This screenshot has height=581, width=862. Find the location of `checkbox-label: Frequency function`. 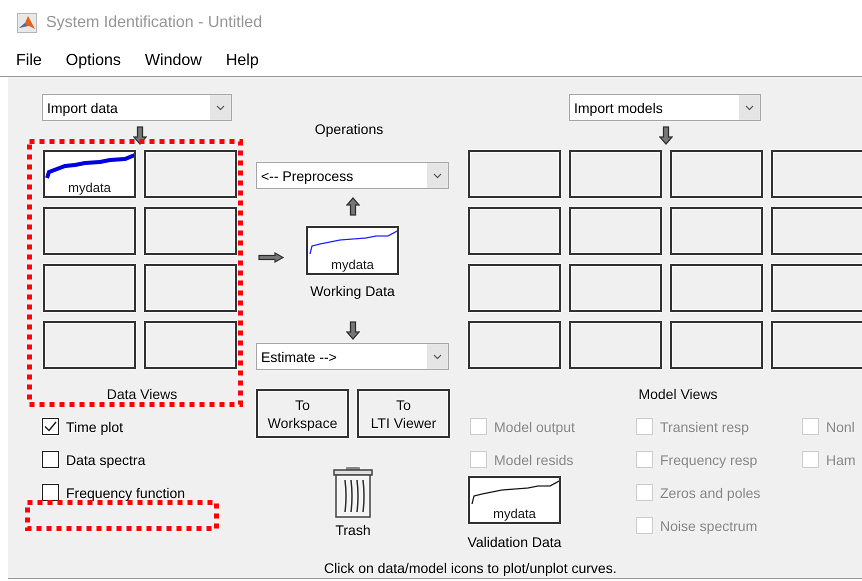

checkbox-label: Frequency function is located at coordinates (126, 492).